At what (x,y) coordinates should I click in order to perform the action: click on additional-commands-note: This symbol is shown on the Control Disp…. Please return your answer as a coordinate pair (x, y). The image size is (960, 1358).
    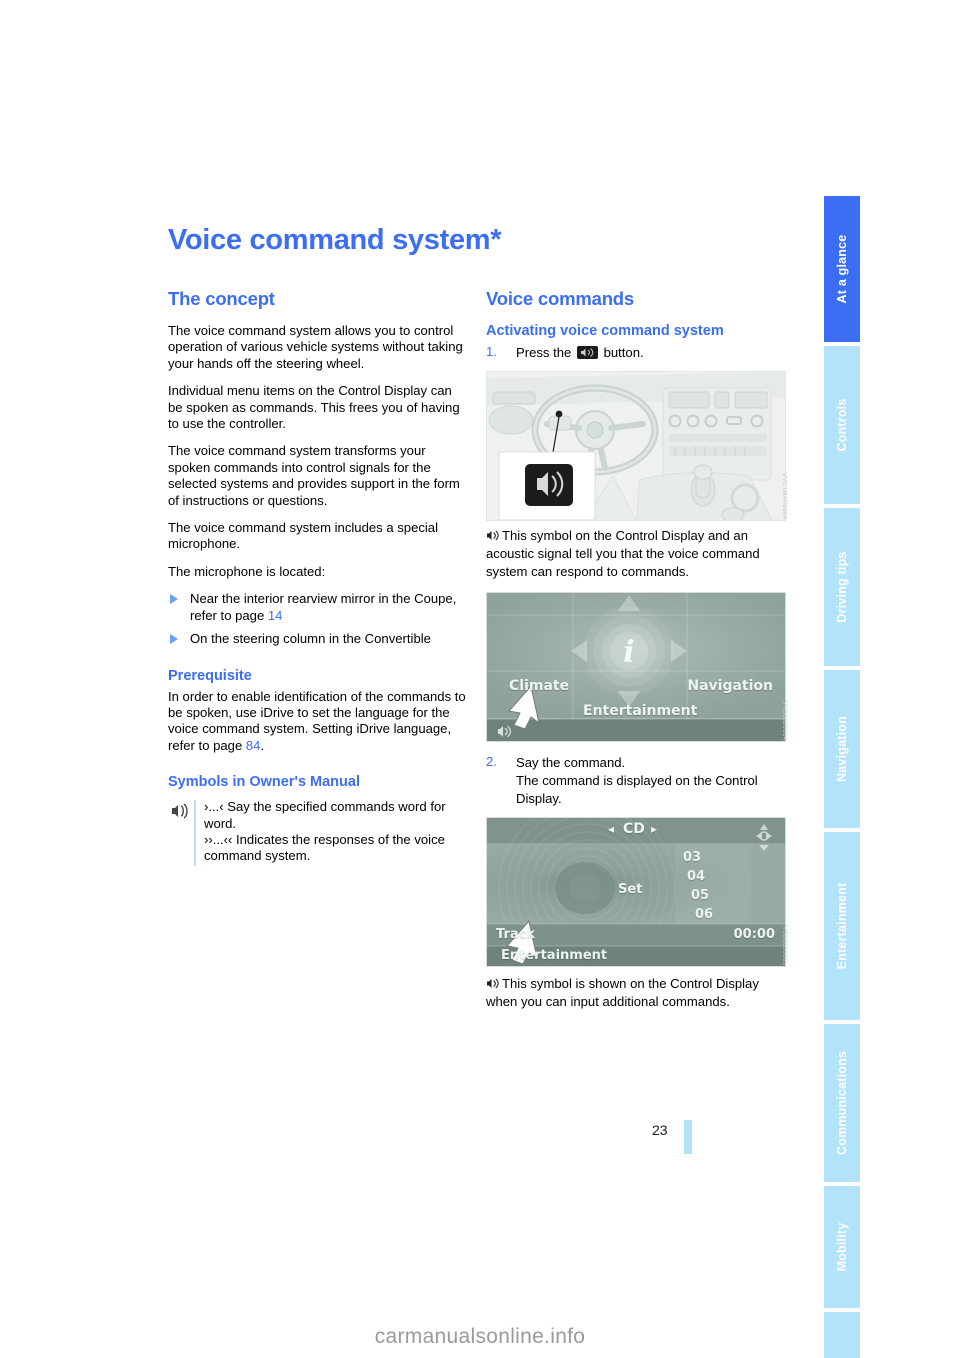
    Looking at the image, I should click on (636, 993).